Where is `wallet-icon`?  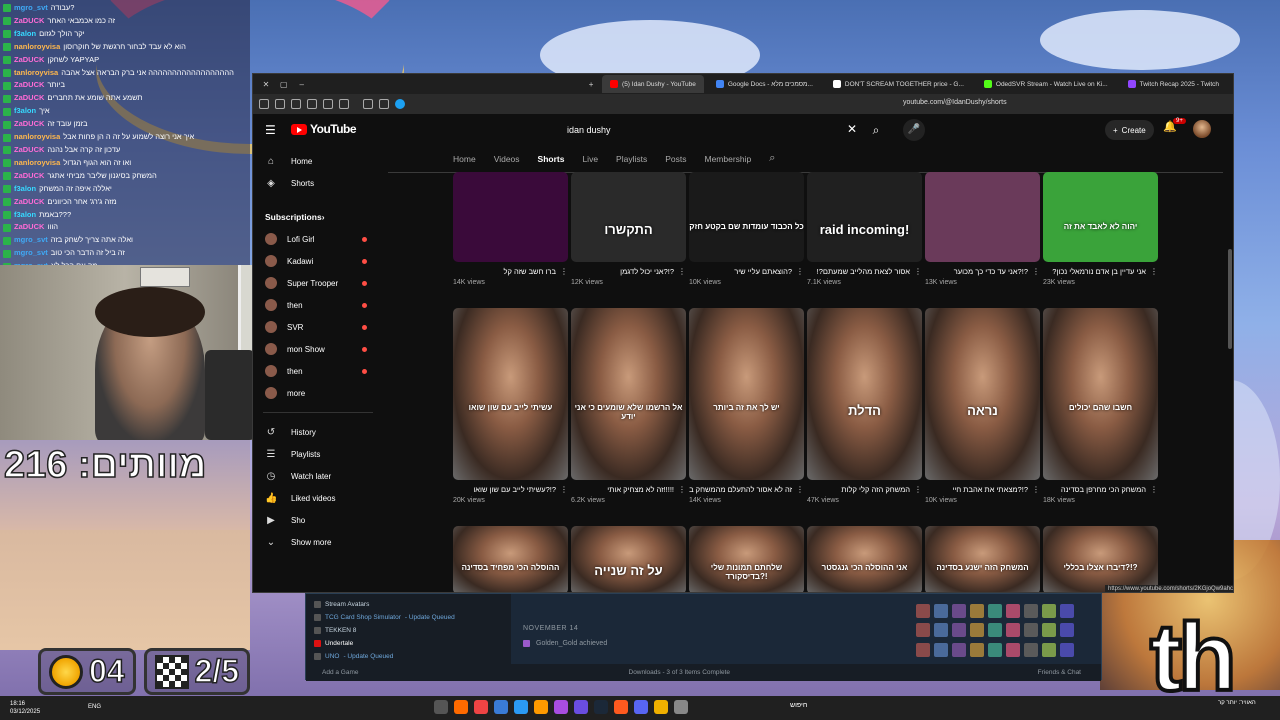
wallet-icon is located at coordinates (280, 104).